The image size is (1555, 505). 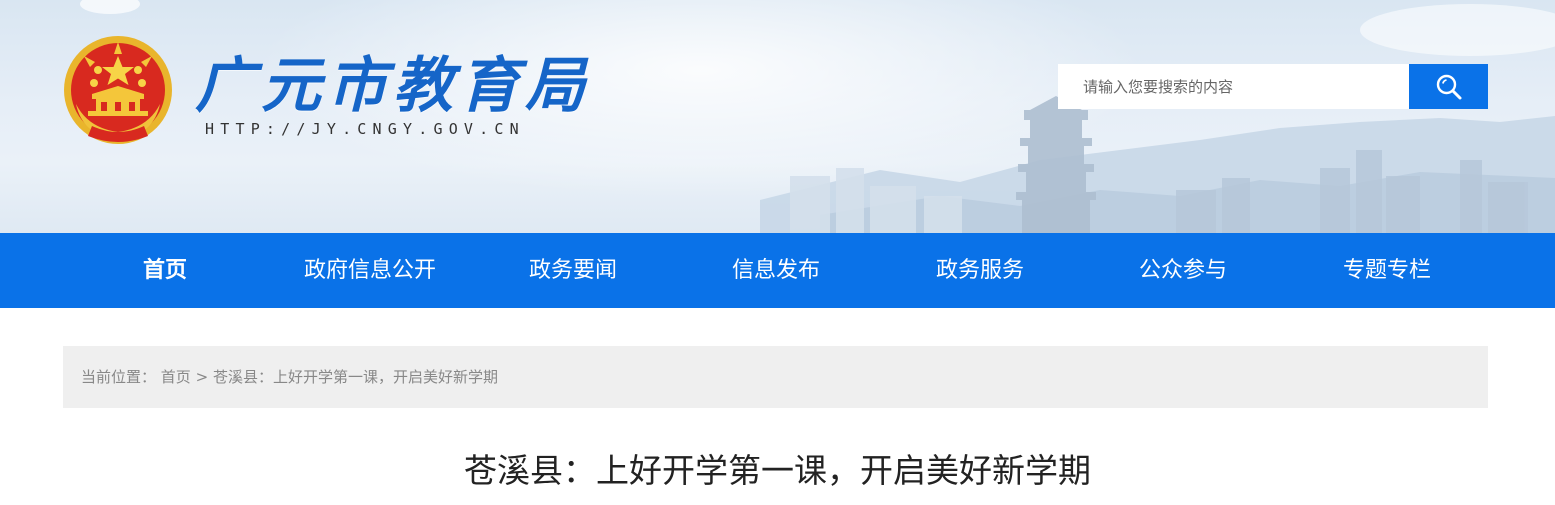 What do you see at coordinates (1183, 270) in the screenshot?
I see `nav-item-public-participation: 公众参与` at bounding box center [1183, 270].